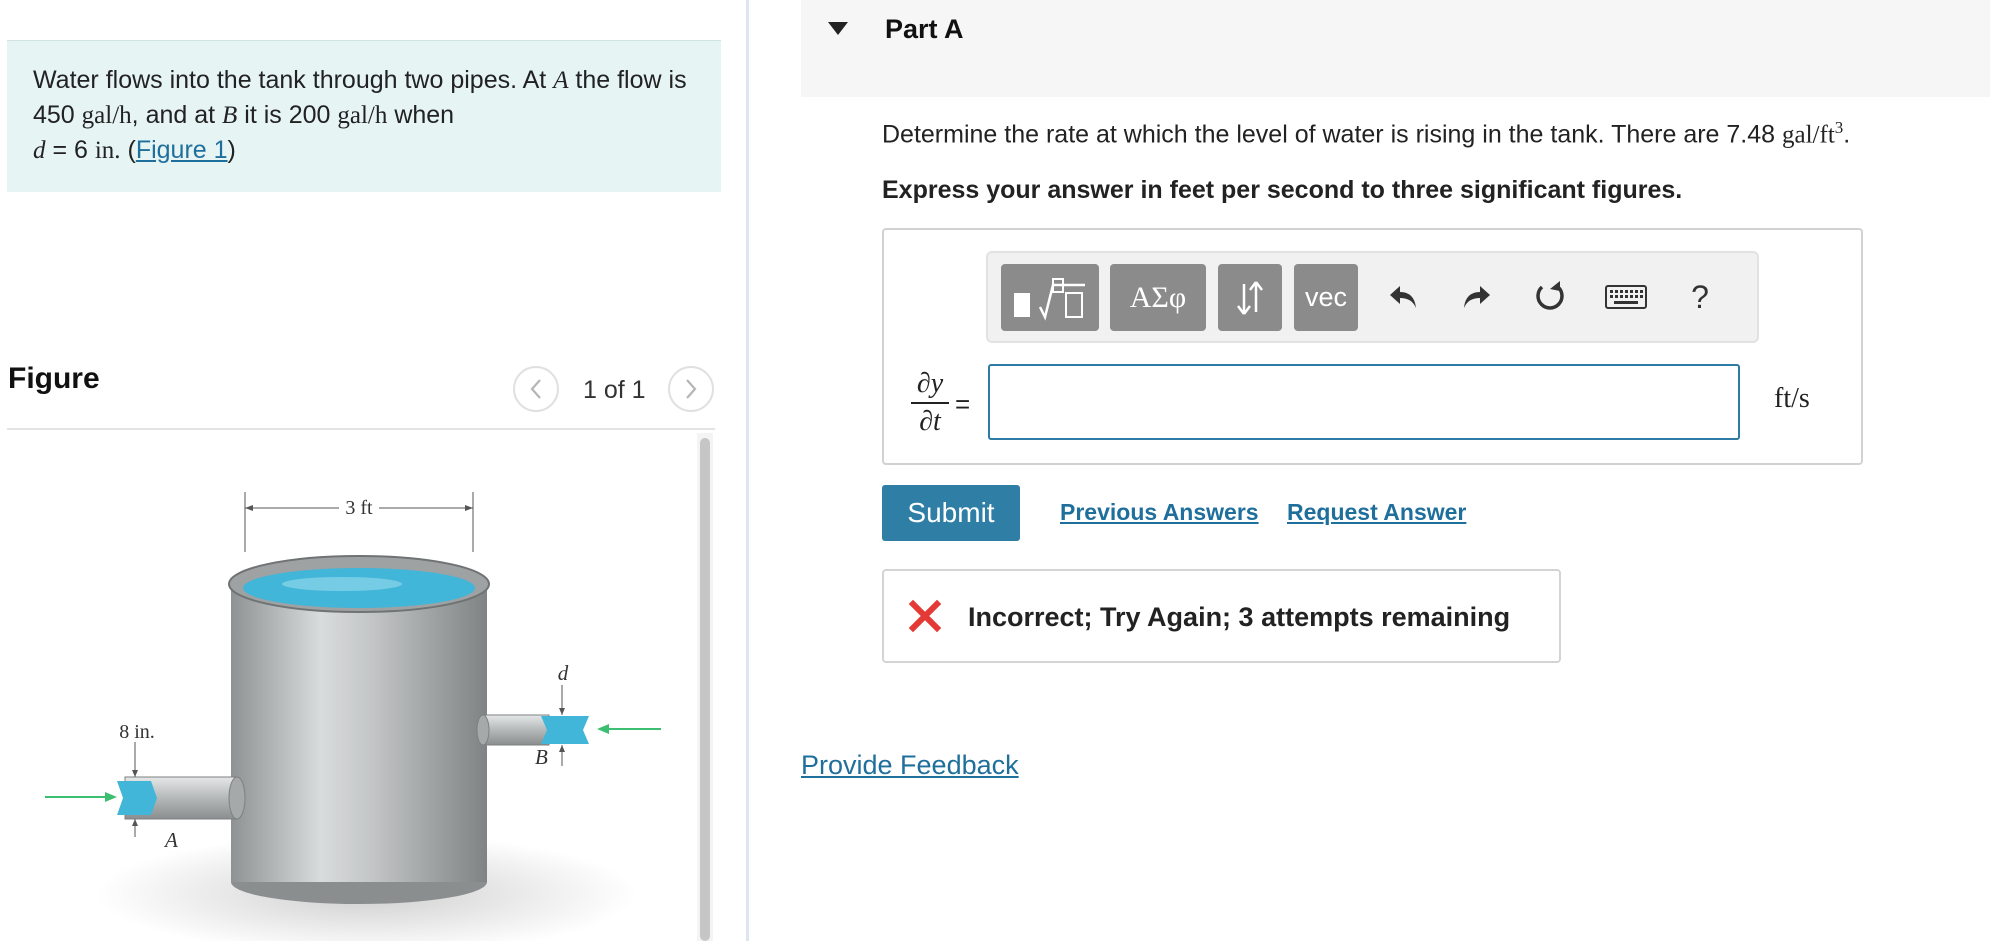 Image resolution: width=1990 pixels, height=941 pixels. I want to click on depth-var: d, so click(39, 150).